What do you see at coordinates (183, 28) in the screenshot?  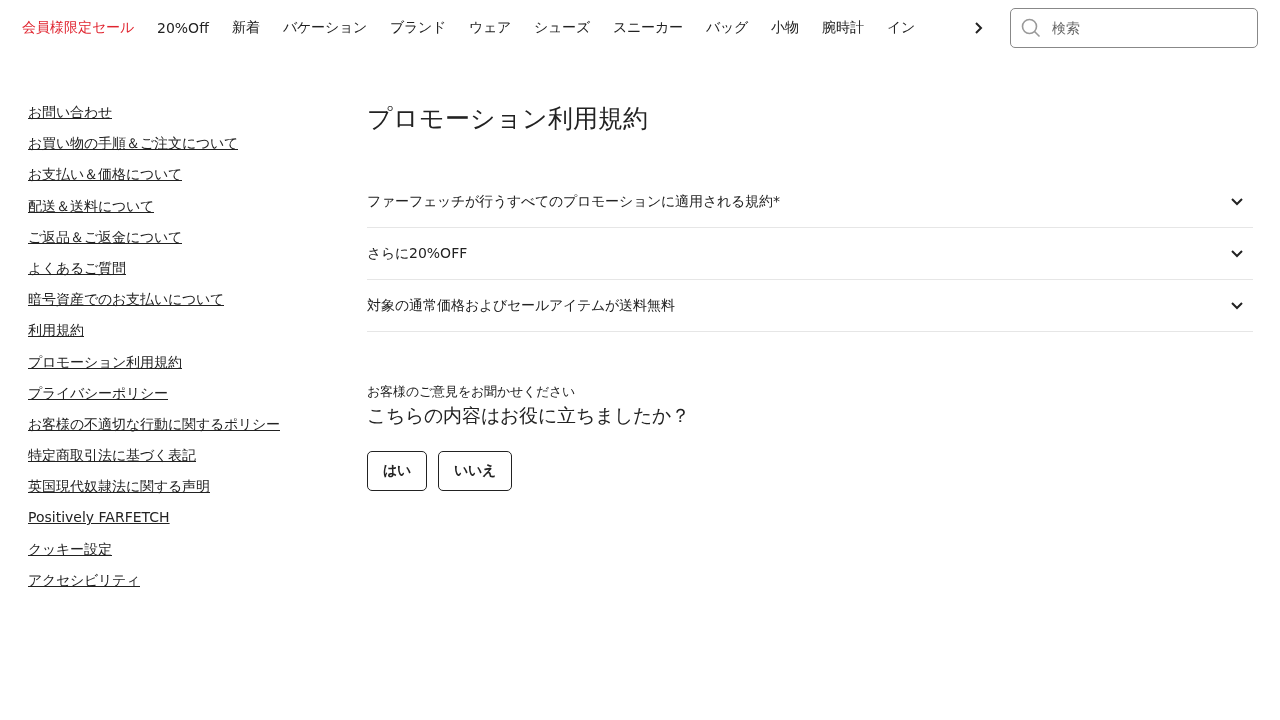 I see `nav-link: 20%Off` at bounding box center [183, 28].